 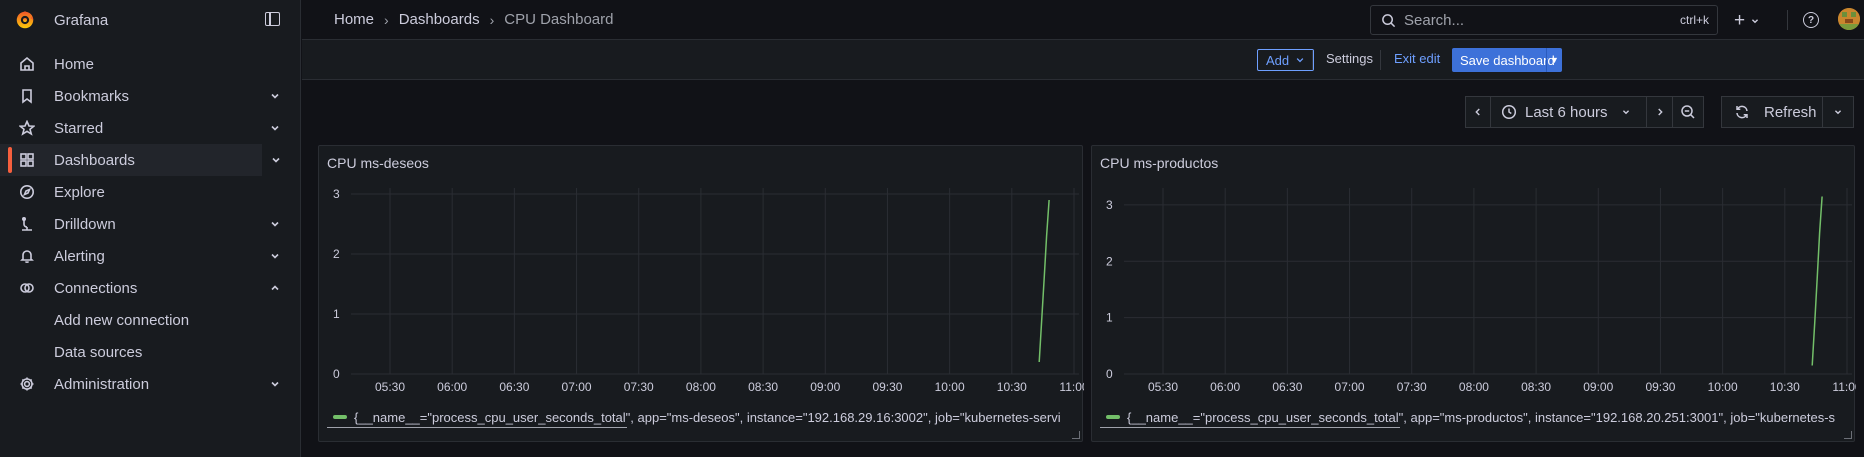 I want to click on refresh-button: Refresh, so click(x=1772, y=112).